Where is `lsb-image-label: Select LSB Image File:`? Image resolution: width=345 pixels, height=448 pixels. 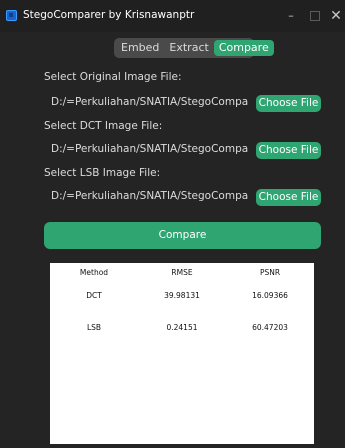 lsb-image-label: Select LSB Image File: is located at coordinates (102, 173).